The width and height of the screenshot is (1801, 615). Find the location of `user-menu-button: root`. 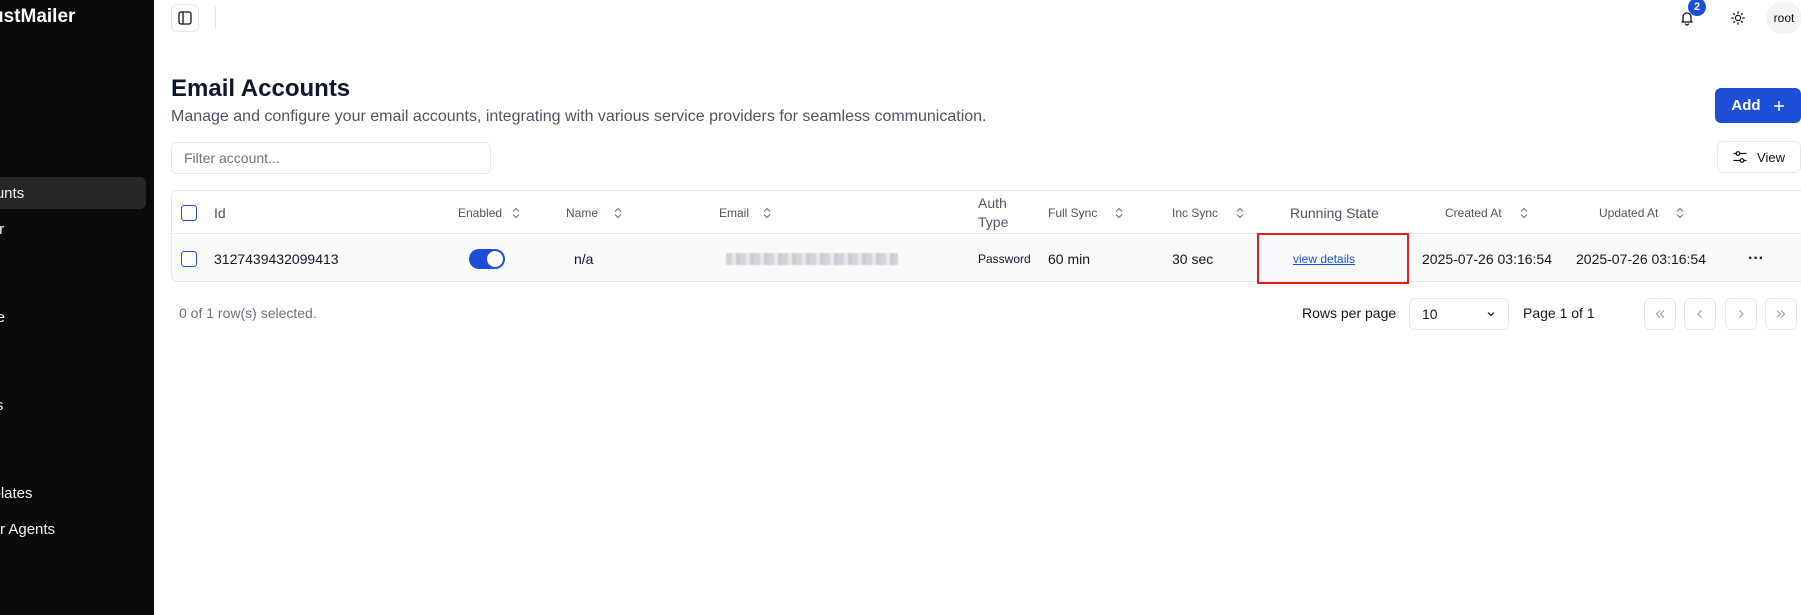

user-menu-button: root is located at coordinates (1783, 18).